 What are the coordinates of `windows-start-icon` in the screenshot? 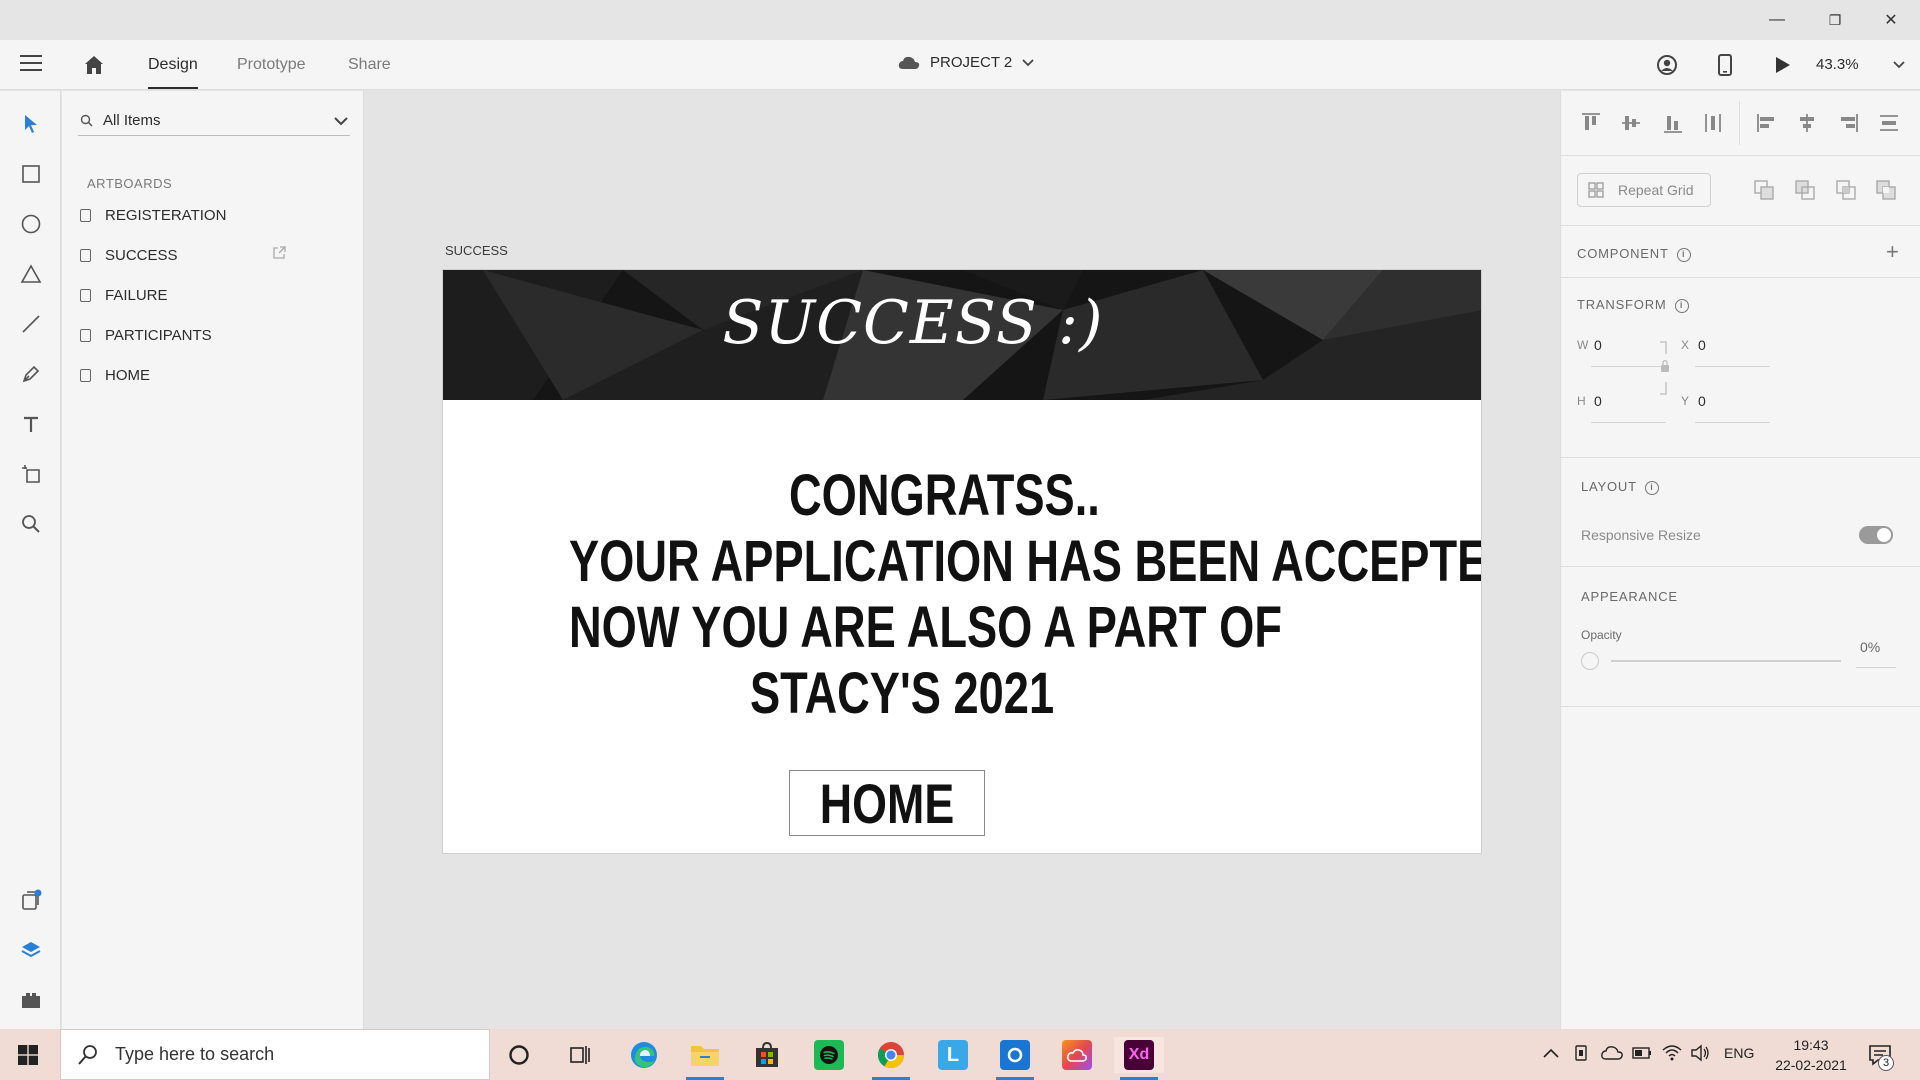 It's located at (28, 1055).